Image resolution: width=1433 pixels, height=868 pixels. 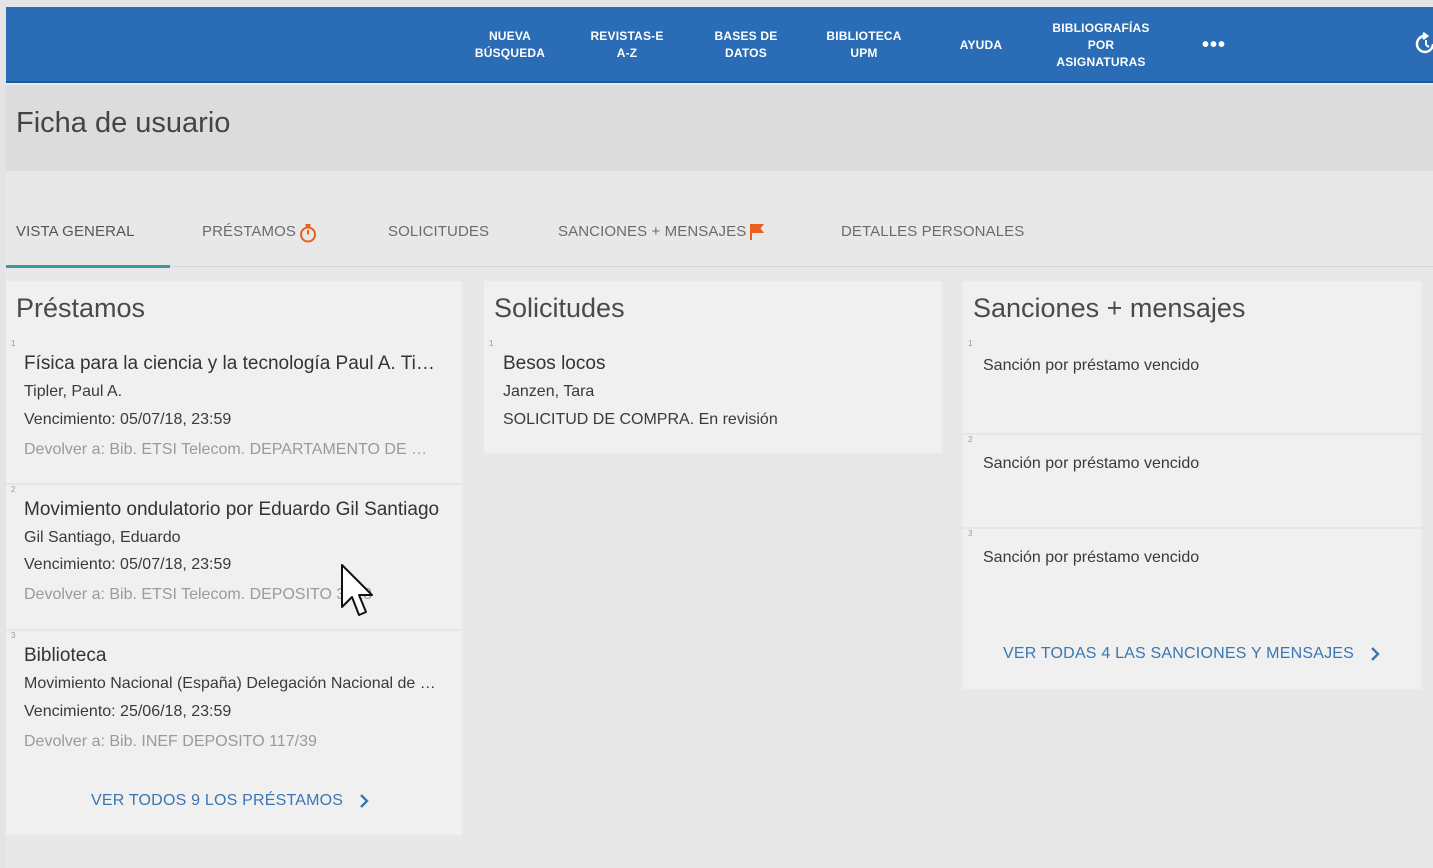 I want to click on tab-label: SOLICITUDES, so click(x=439, y=231).